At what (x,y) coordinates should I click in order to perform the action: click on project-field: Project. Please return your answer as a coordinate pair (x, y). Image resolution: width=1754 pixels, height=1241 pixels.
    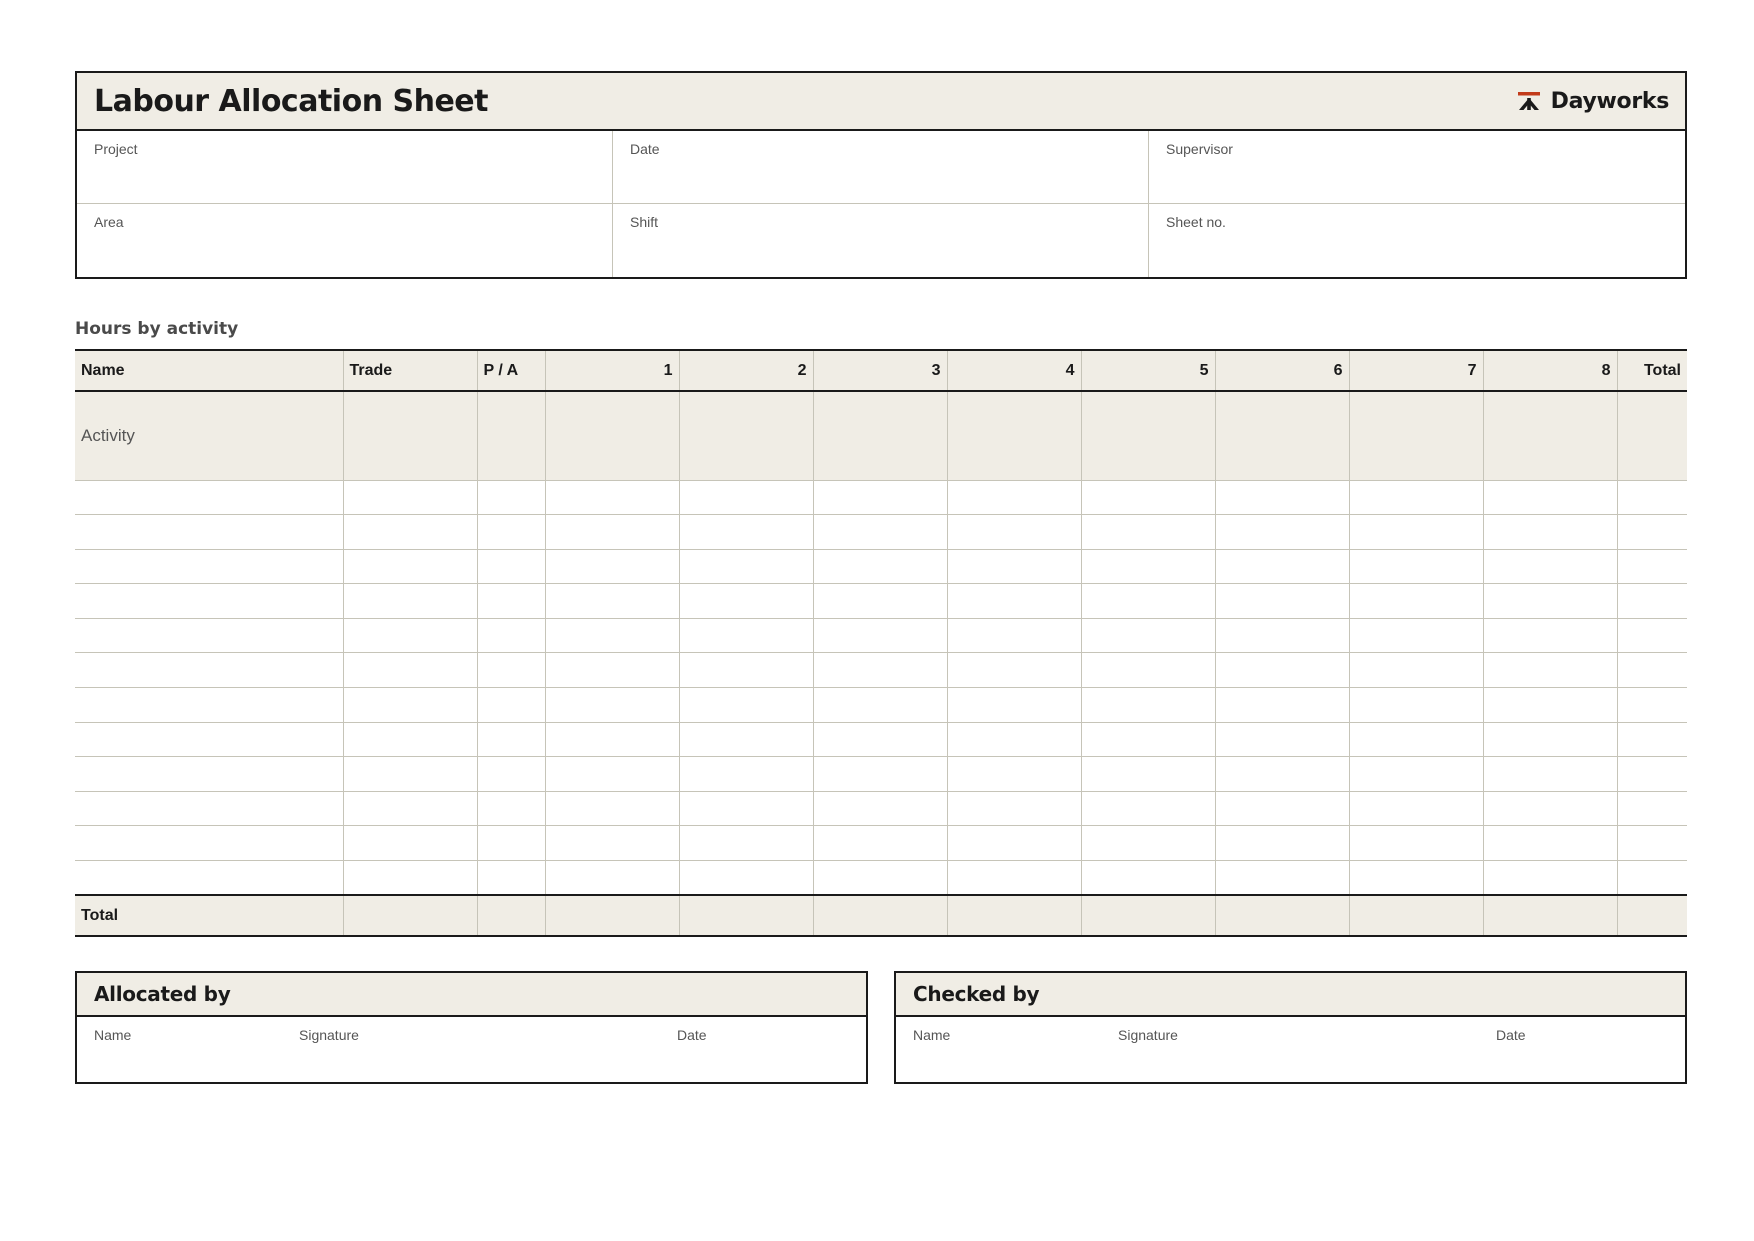
    Looking at the image, I should click on (345, 167).